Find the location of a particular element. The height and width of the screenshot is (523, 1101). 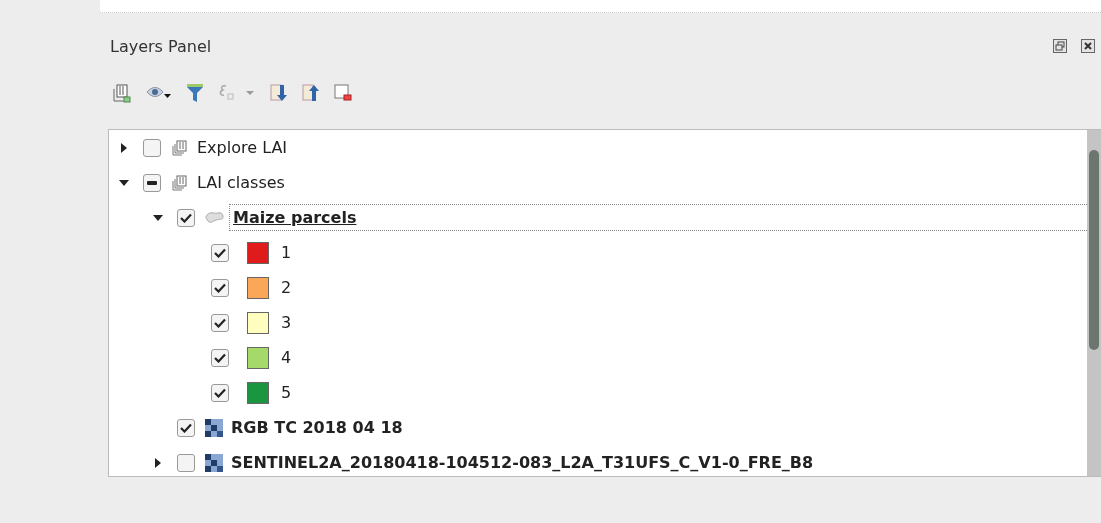

layer-name: LAI classes is located at coordinates (241, 182).